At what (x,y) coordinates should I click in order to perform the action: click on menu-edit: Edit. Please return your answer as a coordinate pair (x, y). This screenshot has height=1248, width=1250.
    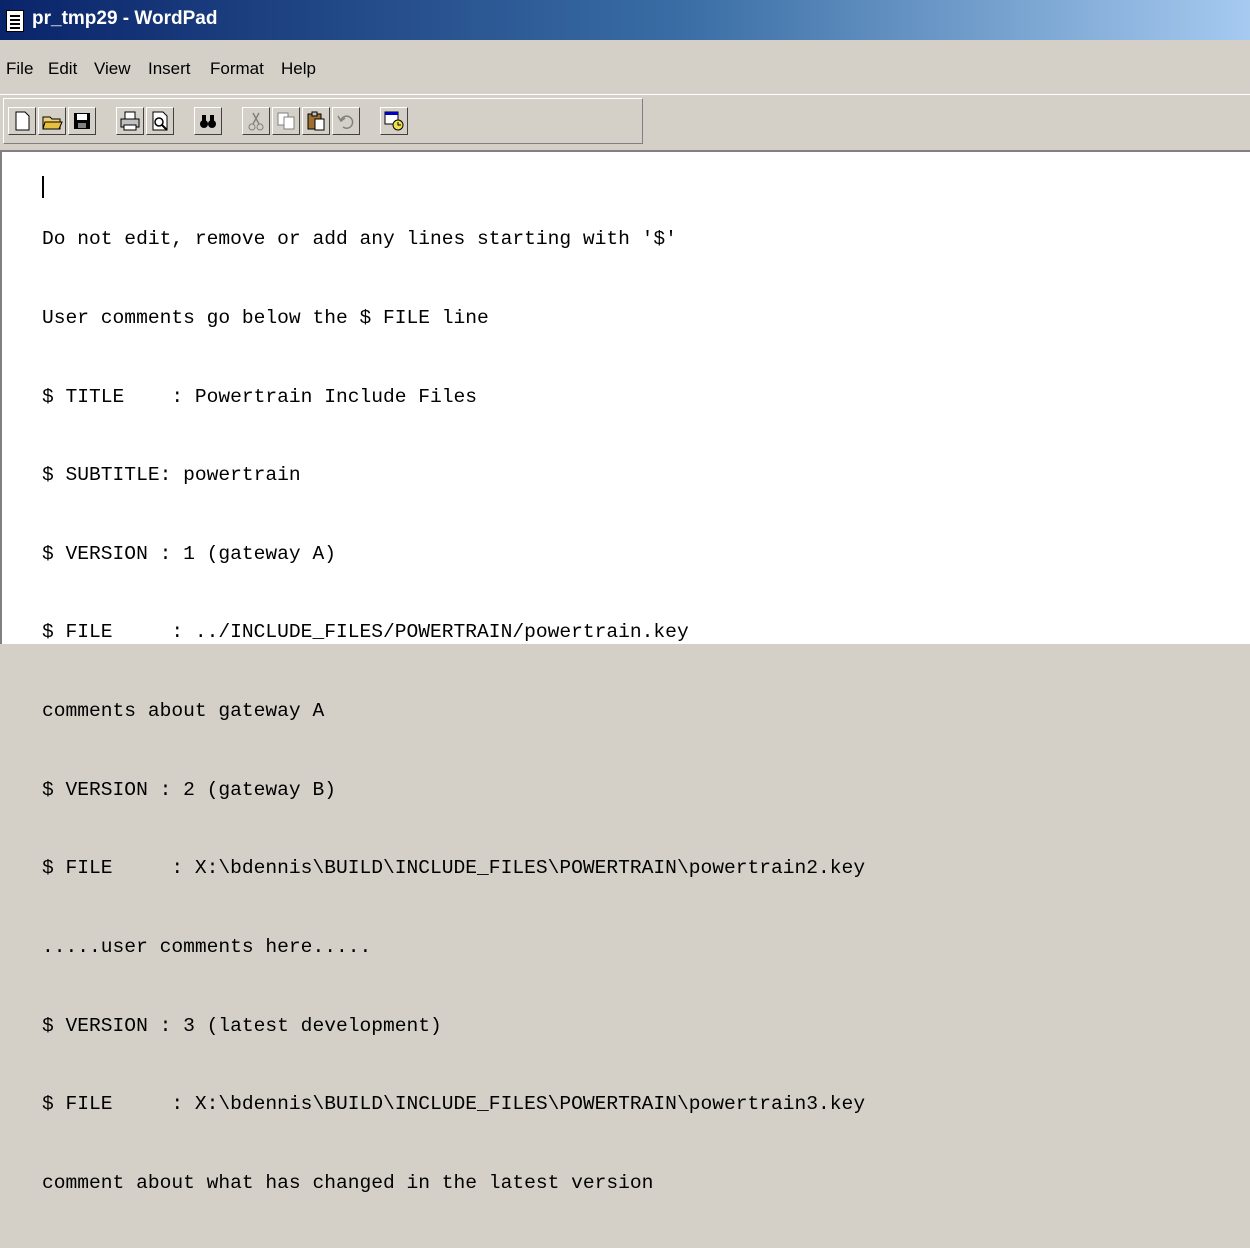
    Looking at the image, I should click on (62, 69).